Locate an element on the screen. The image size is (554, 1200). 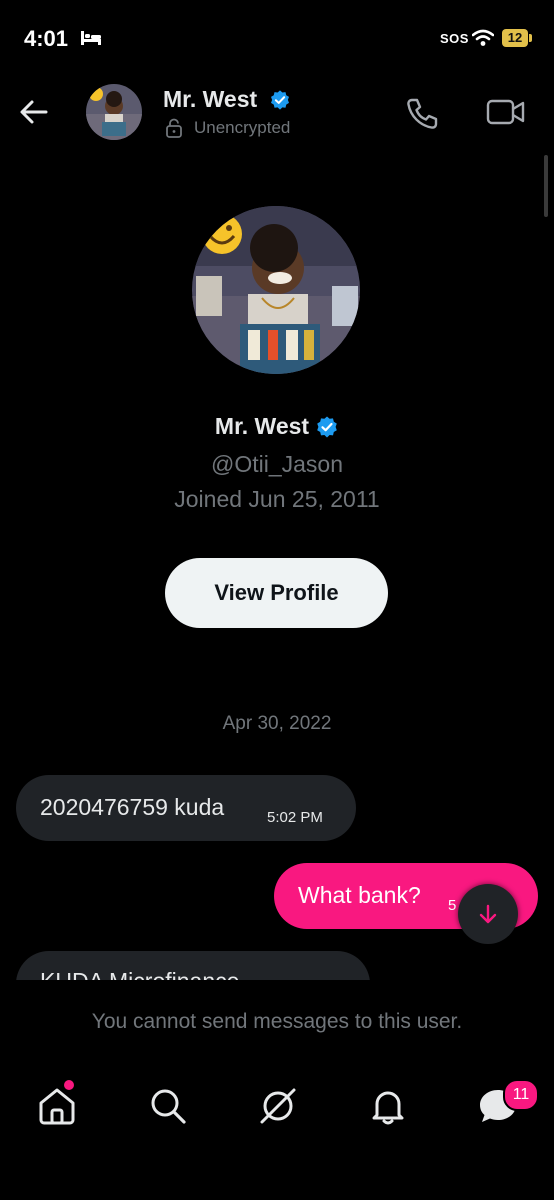
message-bubble-incoming: 2020476759 kuda 5:02 PM is located at coordinates (186, 808).